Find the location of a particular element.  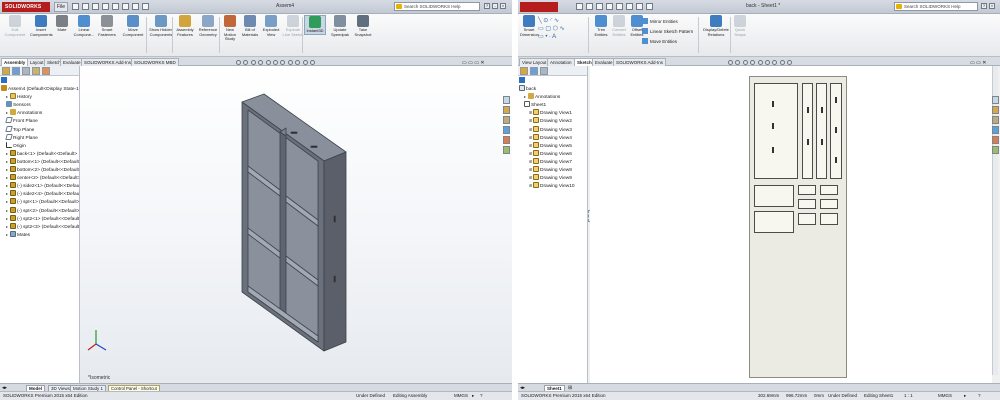

trim-entities-button: Trim Entities is located at coordinates (601, 26).